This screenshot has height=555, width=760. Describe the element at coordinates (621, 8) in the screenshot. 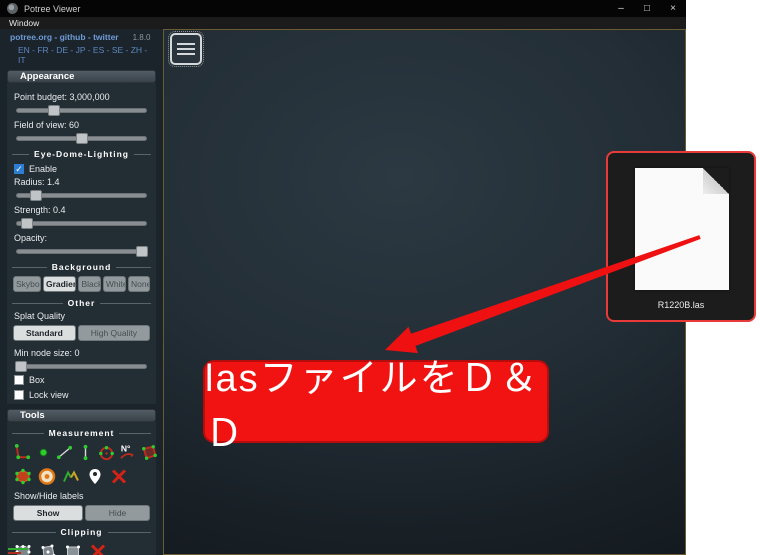

I see `minimize-button: –` at that location.